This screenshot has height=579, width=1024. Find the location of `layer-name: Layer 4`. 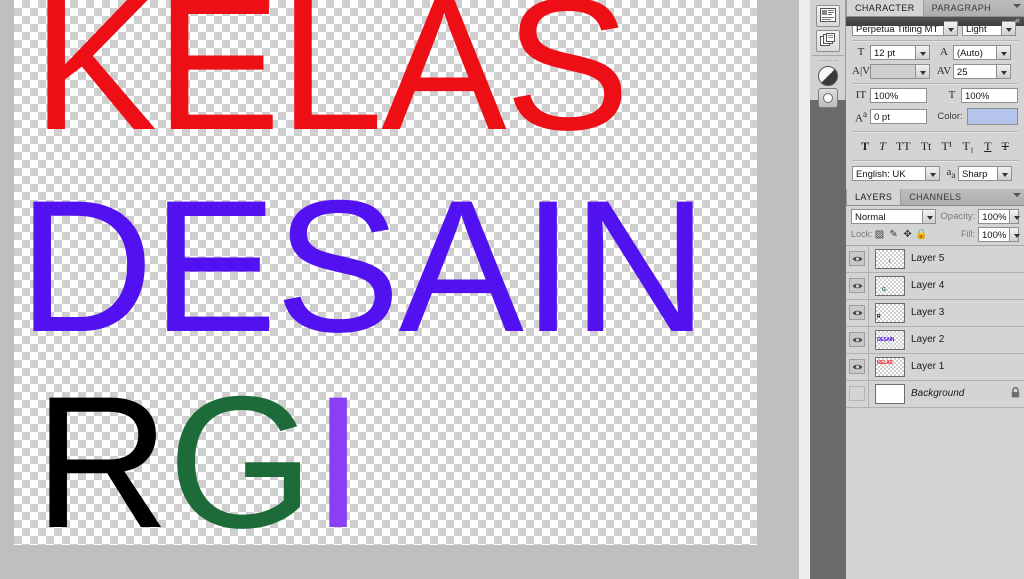

layer-name: Layer 4 is located at coordinates (958, 285).